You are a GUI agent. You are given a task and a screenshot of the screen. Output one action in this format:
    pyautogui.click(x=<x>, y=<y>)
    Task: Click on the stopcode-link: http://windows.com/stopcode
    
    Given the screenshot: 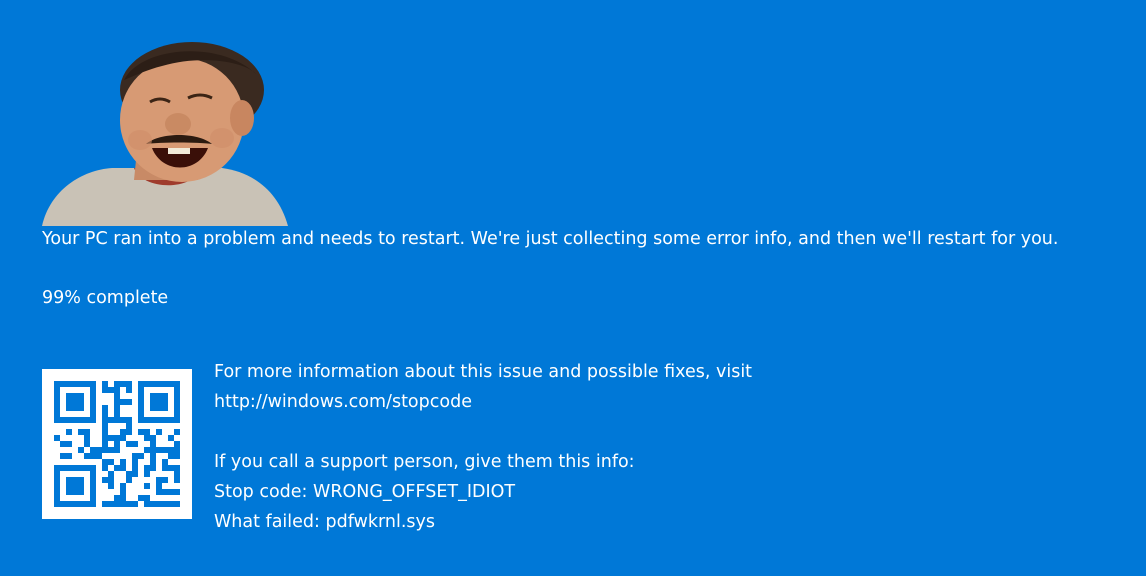 What is the action you would take?
    pyautogui.click(x=483, y=402)
    